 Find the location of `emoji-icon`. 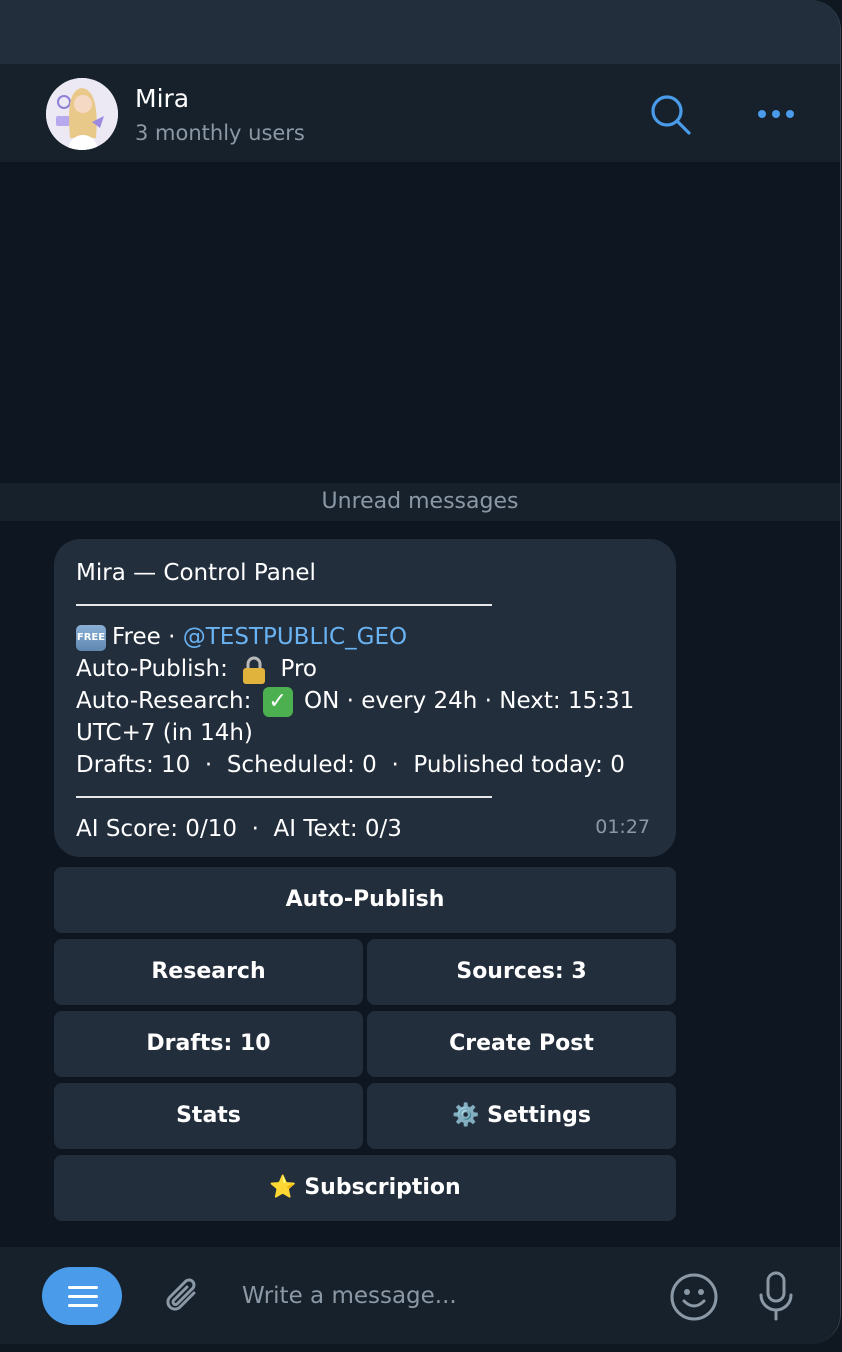

emoji-icon is located at coordinates (694, 1297).